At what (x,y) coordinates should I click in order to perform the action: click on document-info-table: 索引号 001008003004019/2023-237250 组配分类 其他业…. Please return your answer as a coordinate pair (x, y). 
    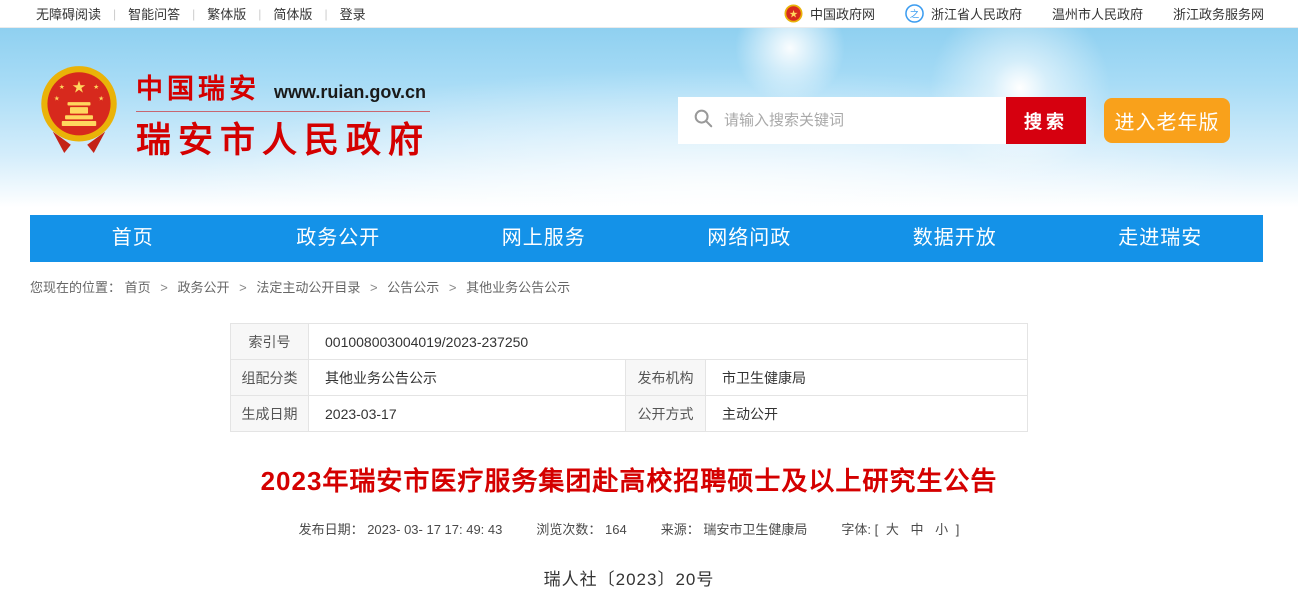
    Looking at the image, I should click on (629, 377).